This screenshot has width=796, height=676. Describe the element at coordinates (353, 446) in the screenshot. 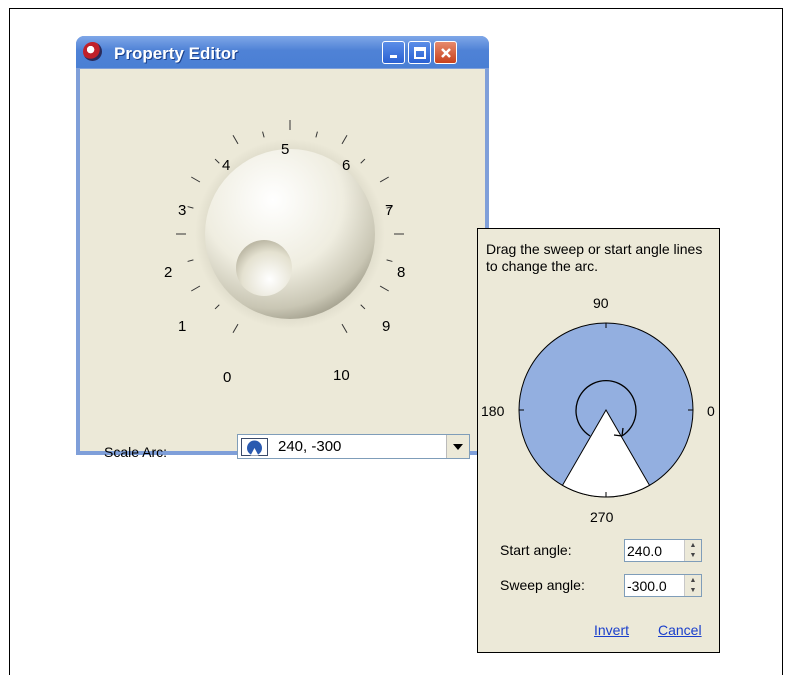

I see `scale-arc-combobox: 240, -300` at that location.